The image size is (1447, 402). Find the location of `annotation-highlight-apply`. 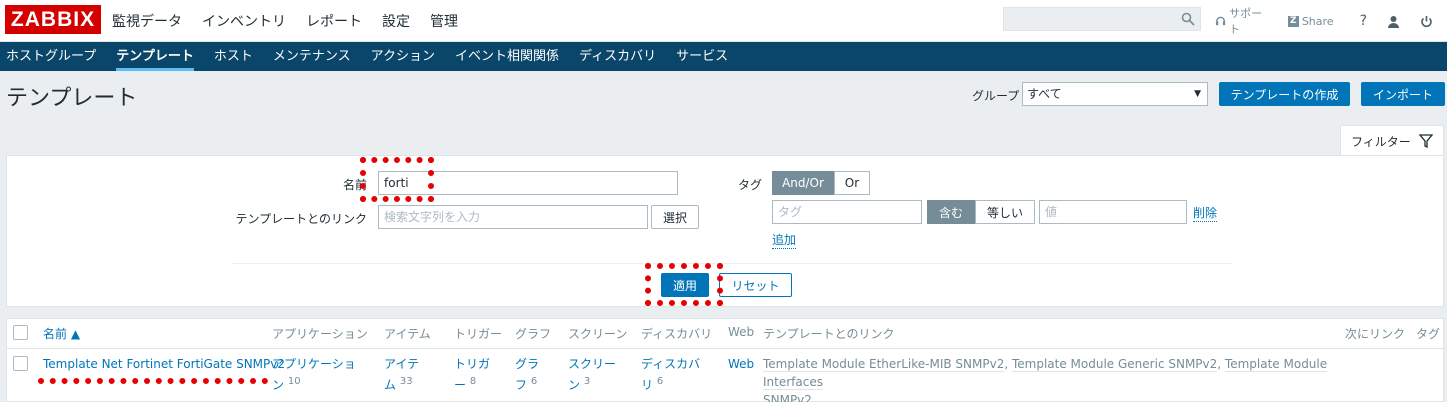

annotation-highlight-apply is located at coordinates (684, 284).